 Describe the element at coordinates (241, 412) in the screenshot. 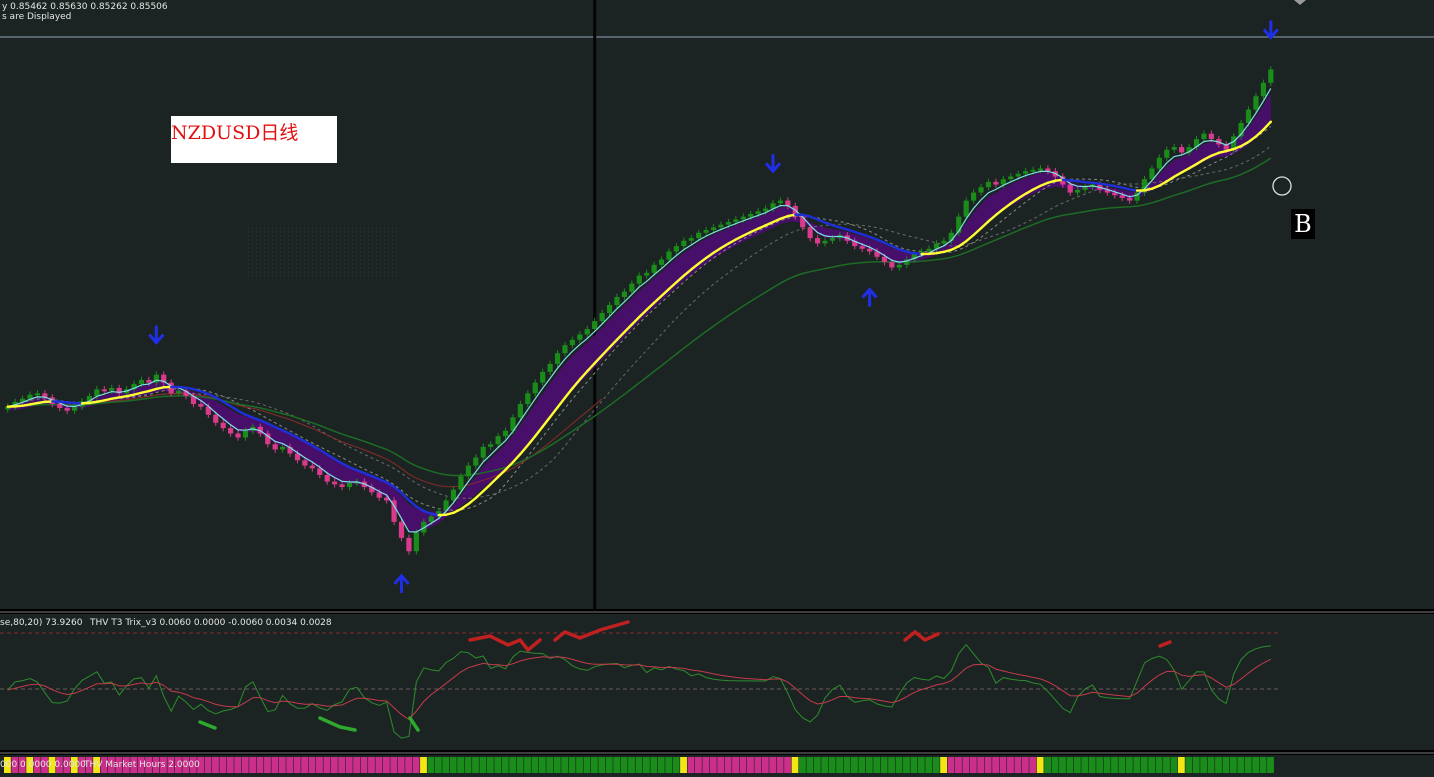

I see `t3-trend-line` at that location.